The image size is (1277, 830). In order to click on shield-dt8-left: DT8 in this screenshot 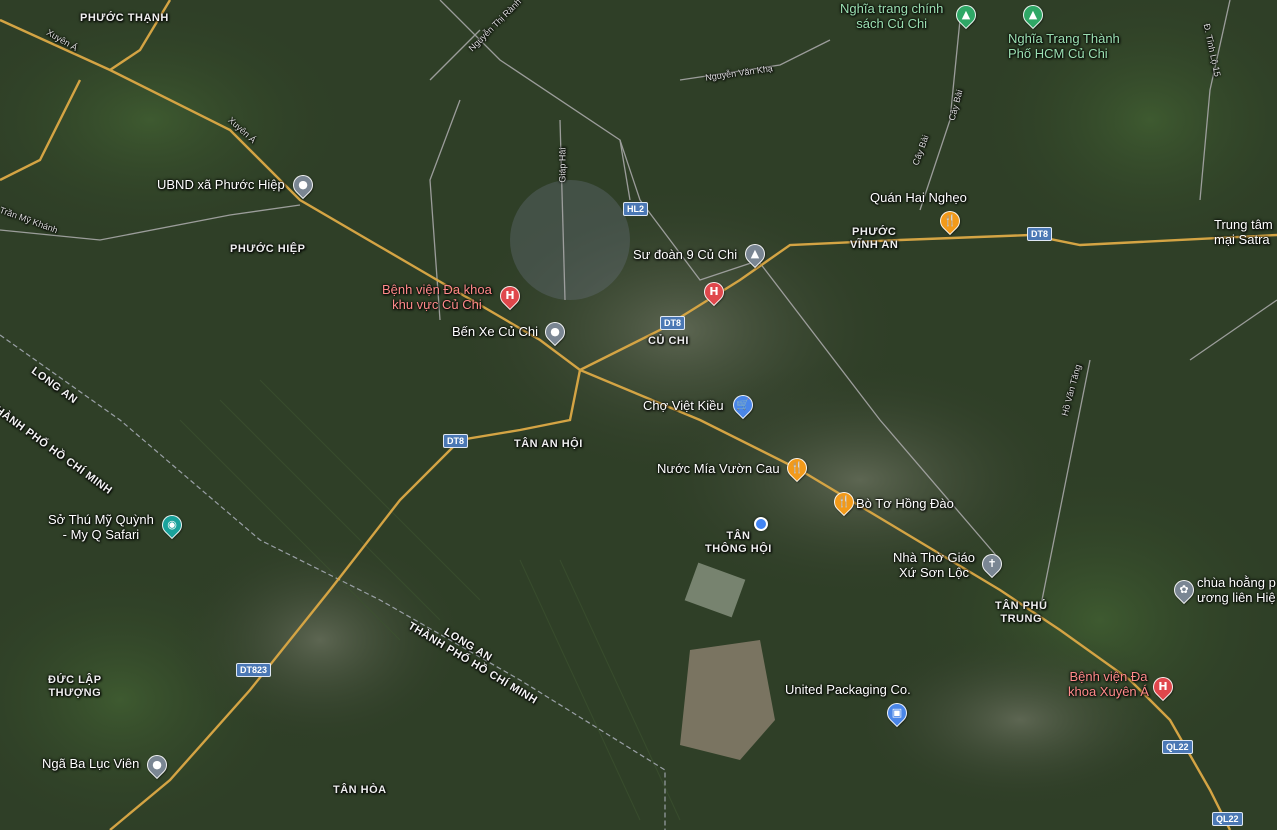, I will do `click(456, 441)`.